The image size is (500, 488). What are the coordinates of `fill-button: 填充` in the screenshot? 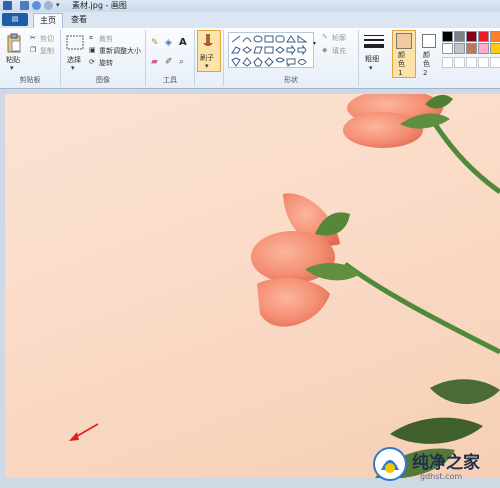 It's located at (339, 51).